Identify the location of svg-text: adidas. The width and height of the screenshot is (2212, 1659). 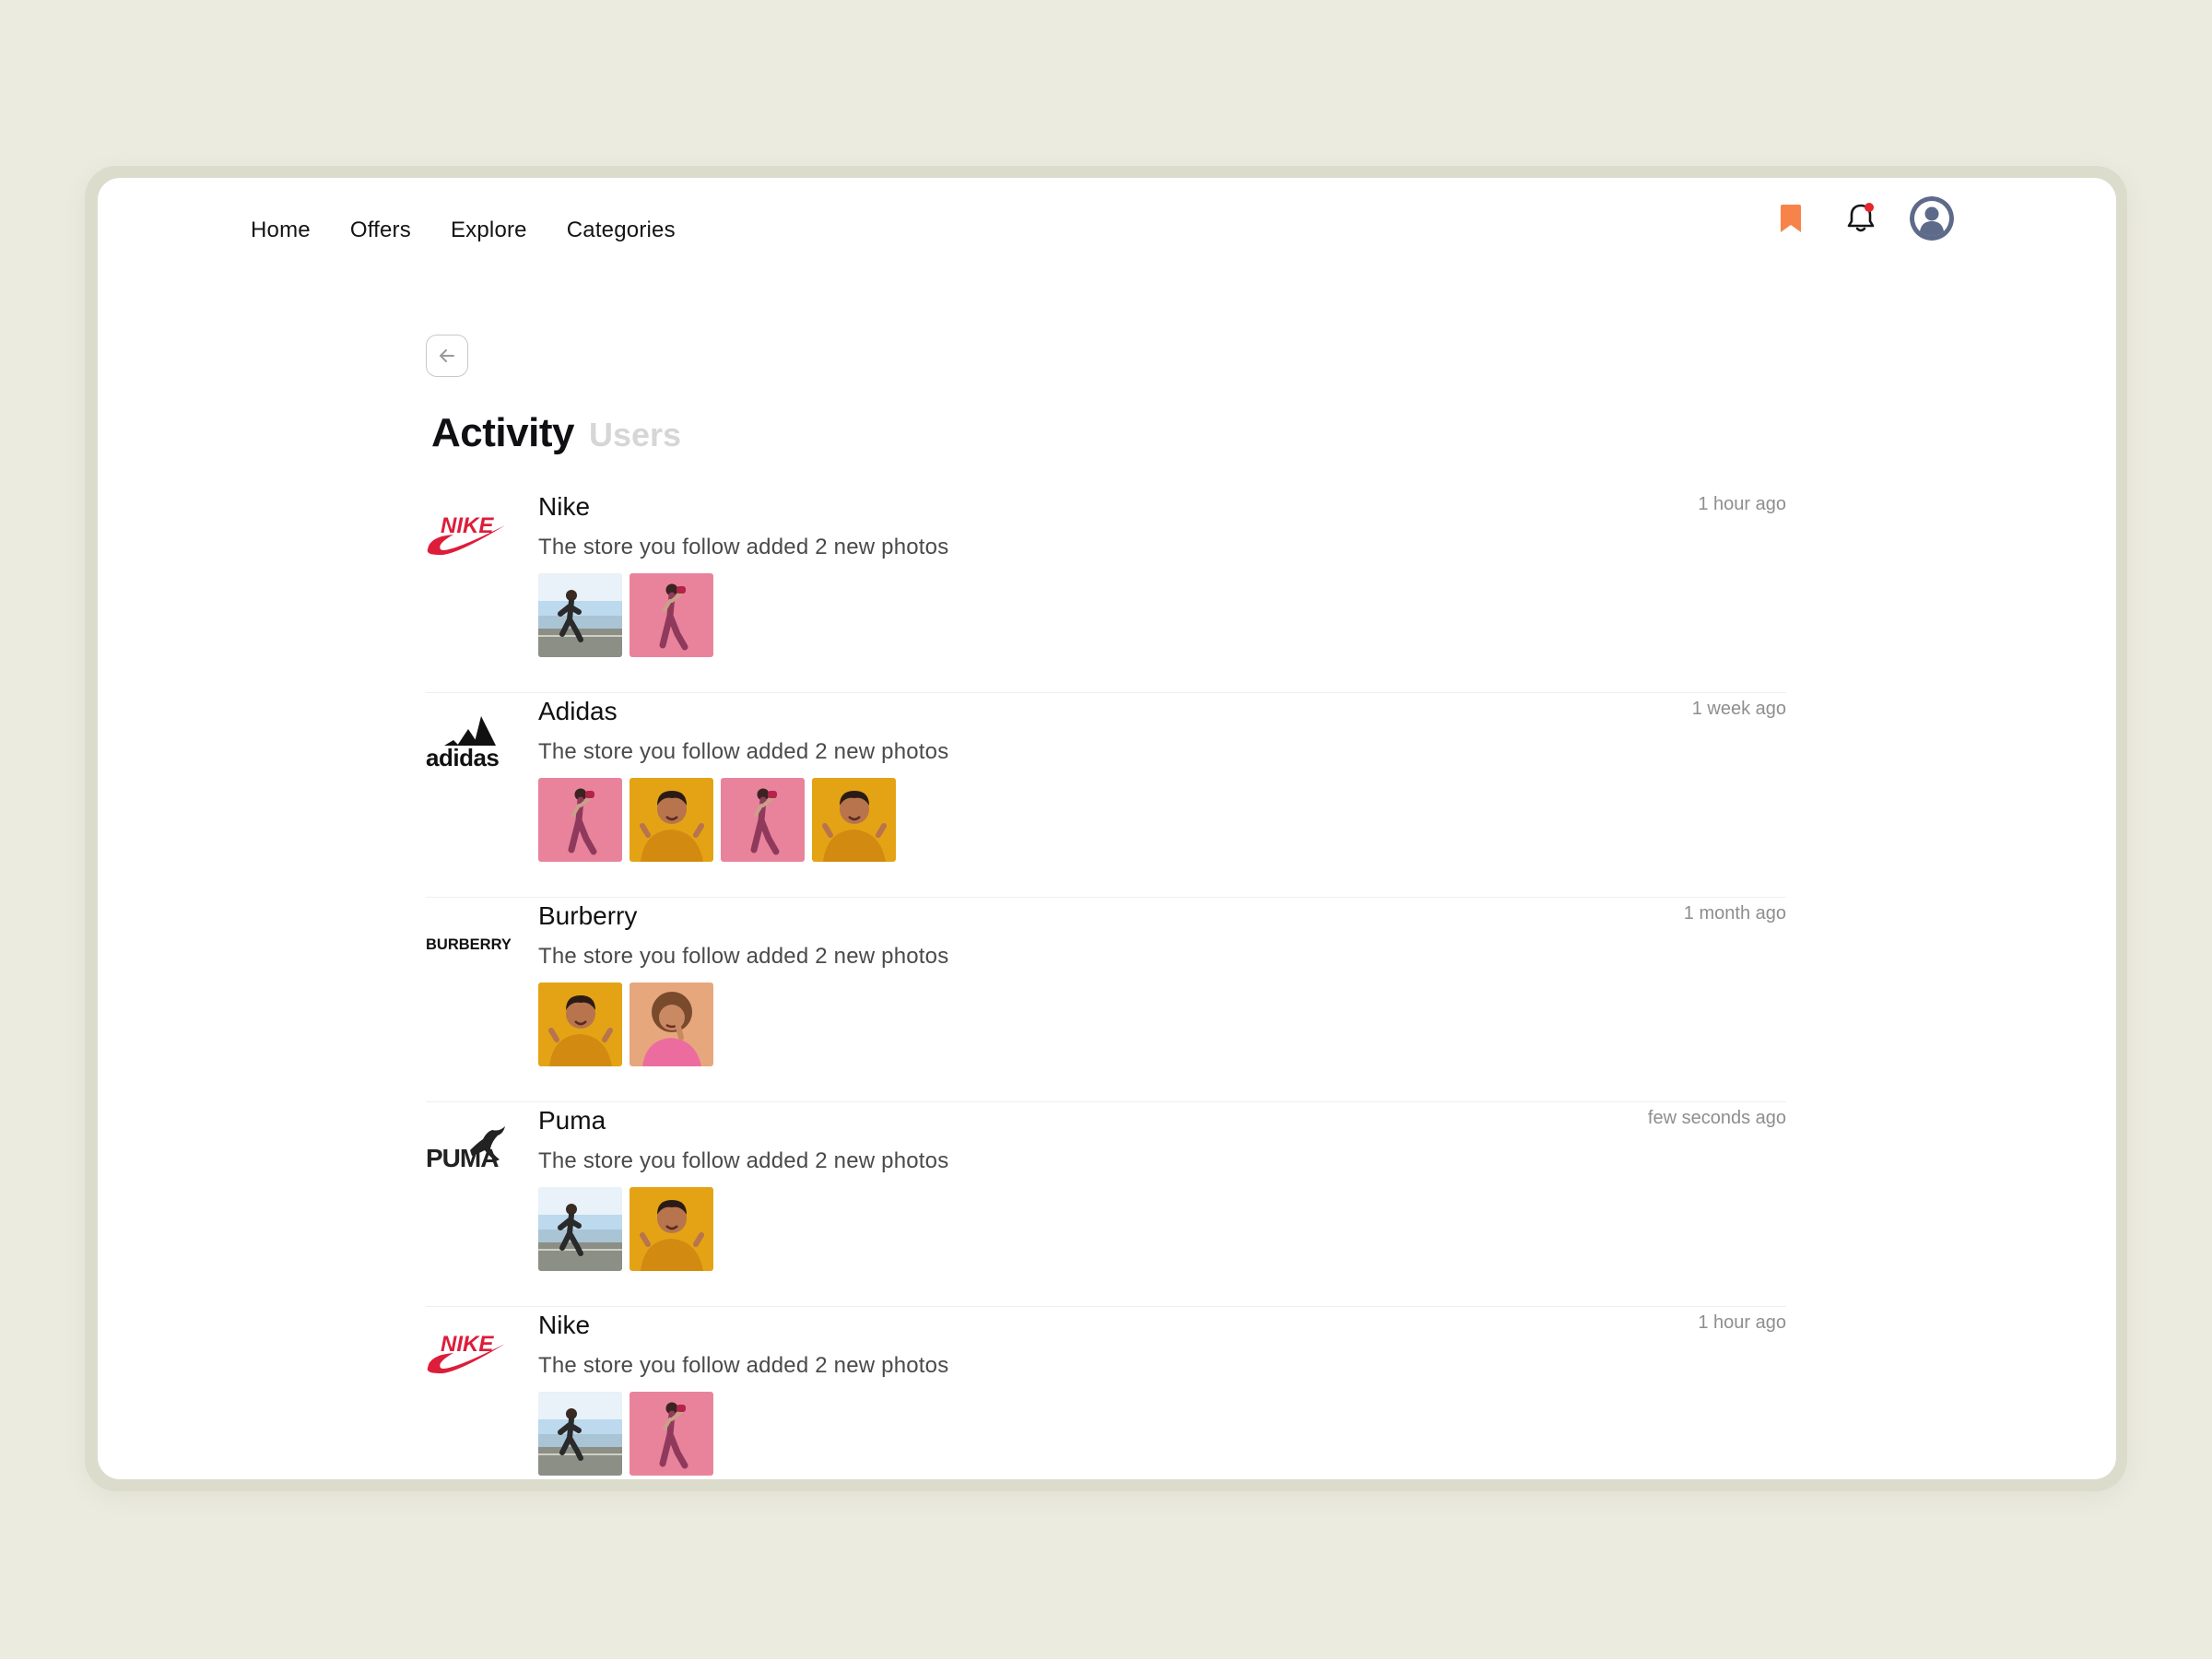
(462, 756).